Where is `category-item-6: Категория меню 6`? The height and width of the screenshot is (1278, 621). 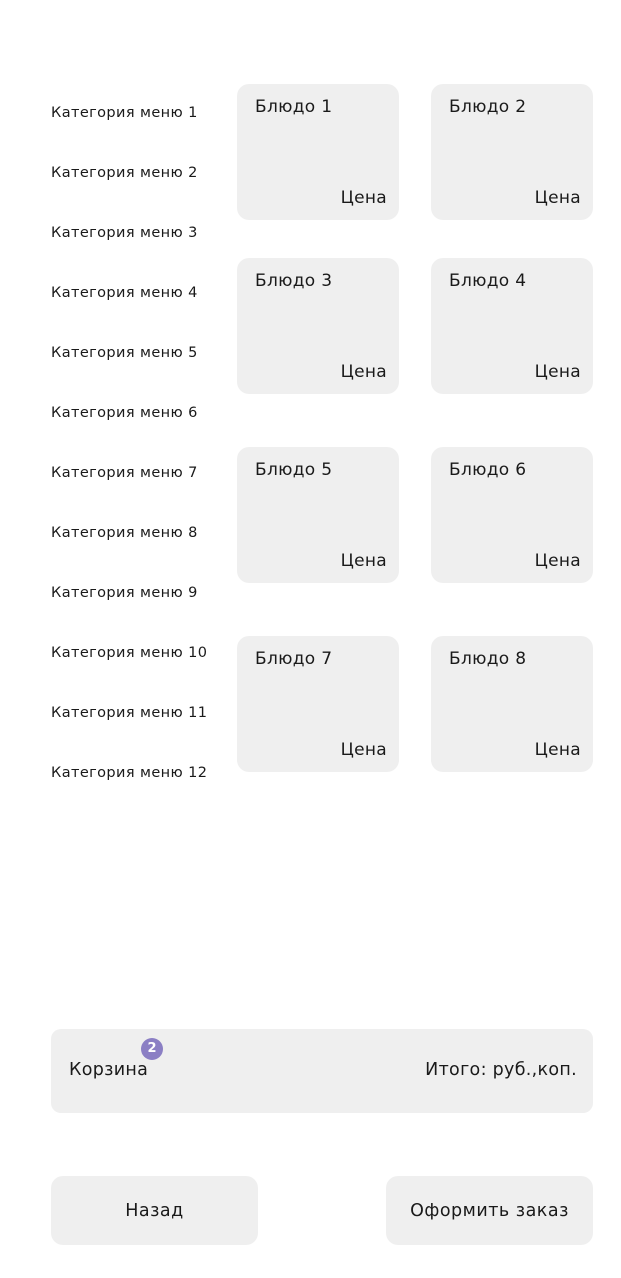
category-item-6: Категория меню 6 is located at coordinates (124, 413).